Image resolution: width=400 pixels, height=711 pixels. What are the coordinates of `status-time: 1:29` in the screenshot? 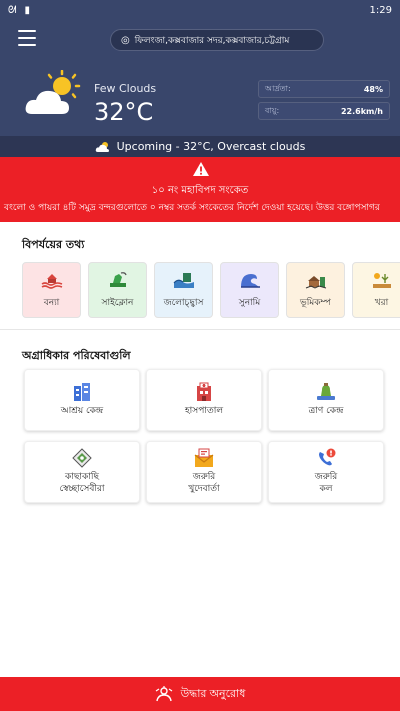 It's located at (380, 10).